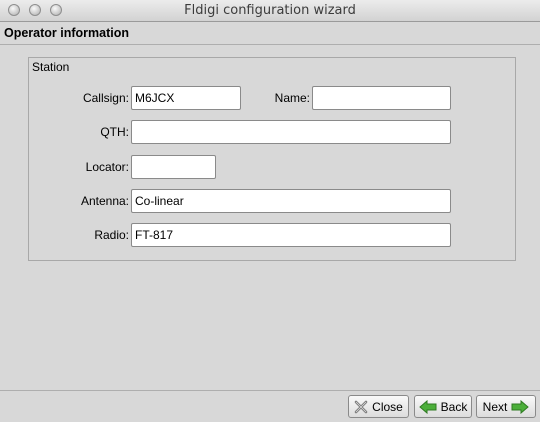  I want to click on title-bar: Fldigi configuration wizard, so click(270, 11).